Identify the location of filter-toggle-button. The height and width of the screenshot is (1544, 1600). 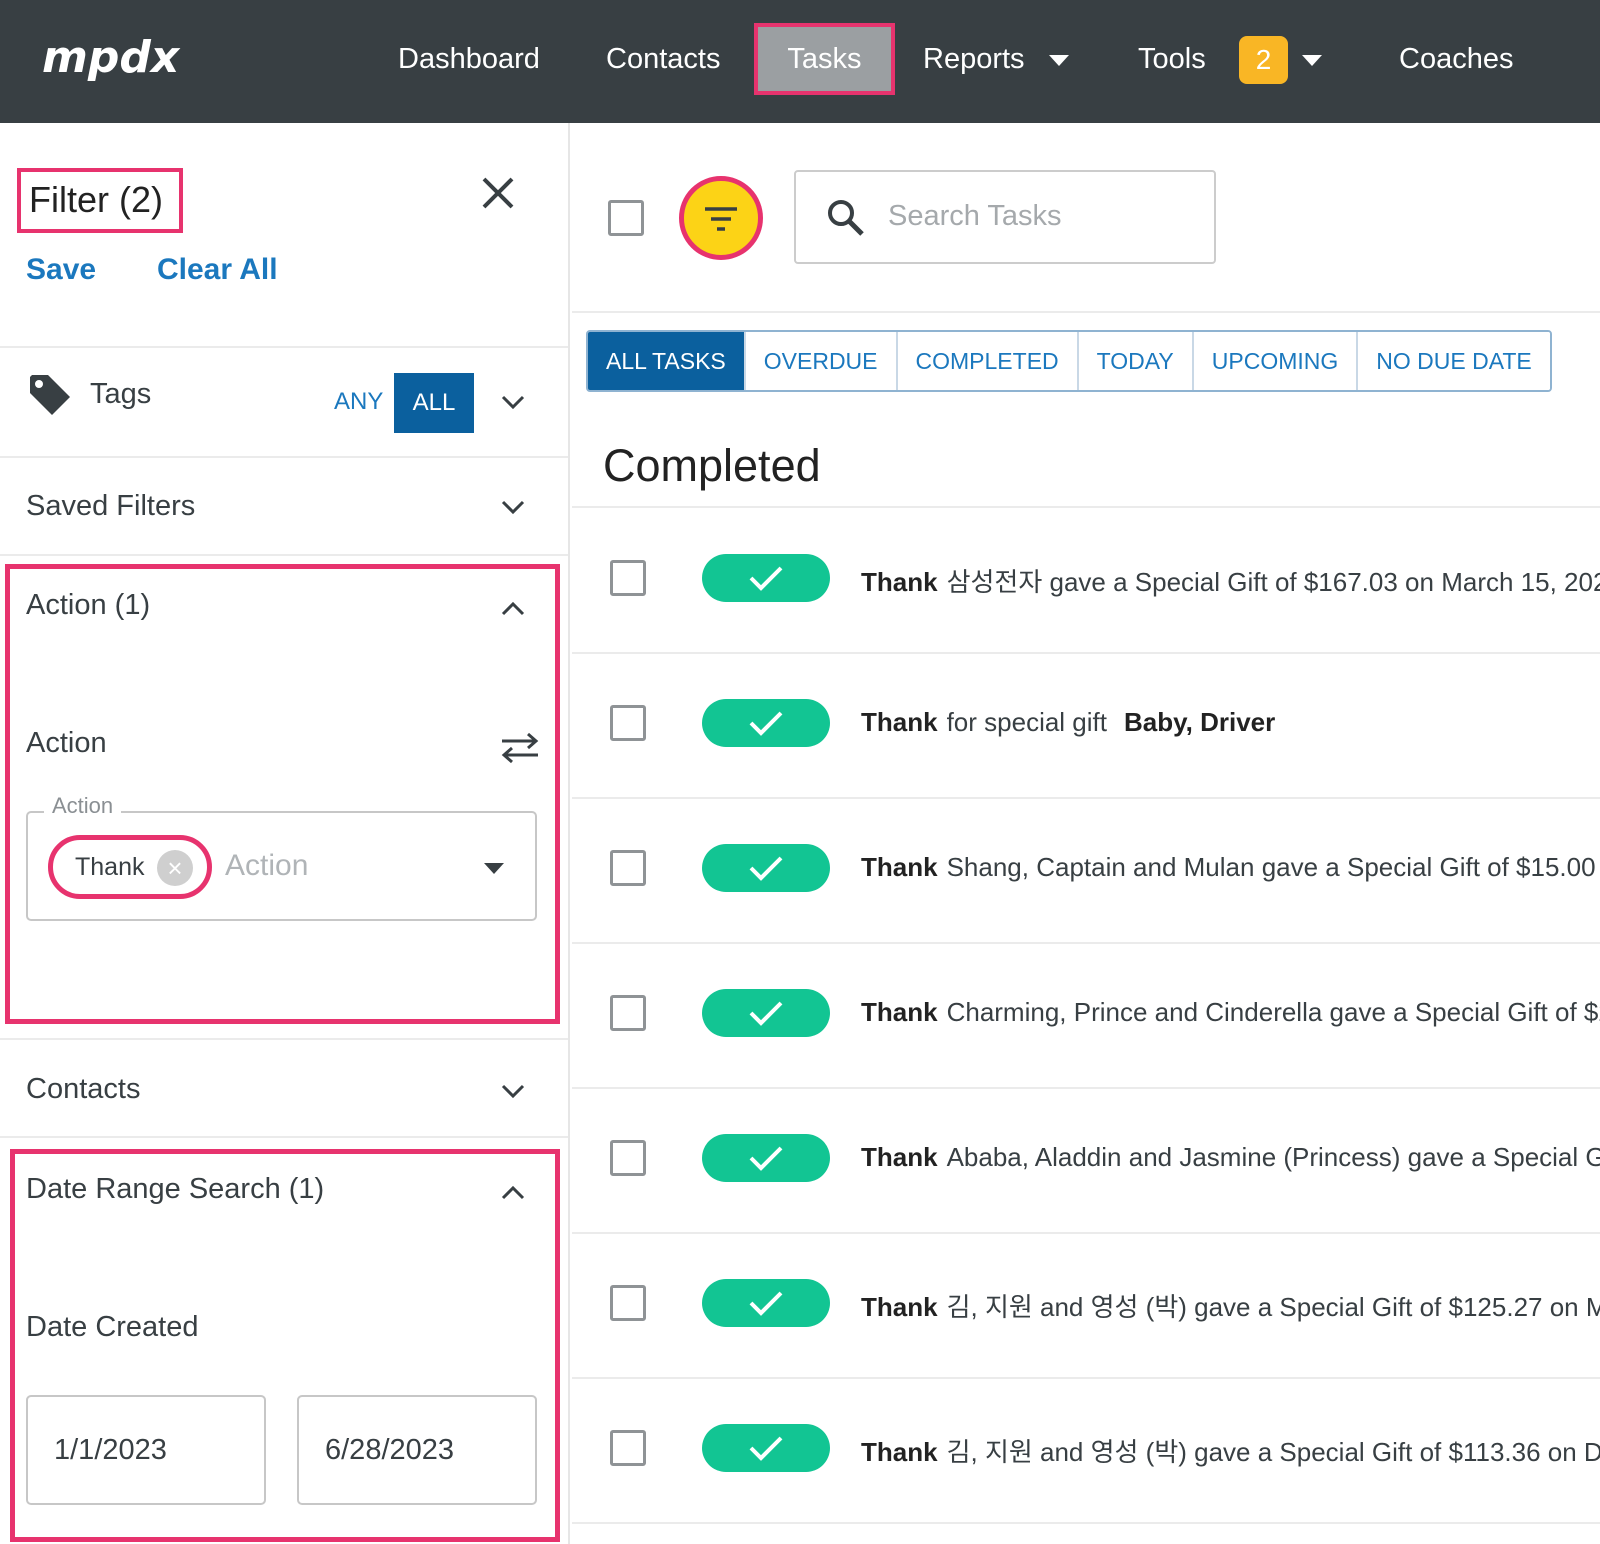
(721, 218).